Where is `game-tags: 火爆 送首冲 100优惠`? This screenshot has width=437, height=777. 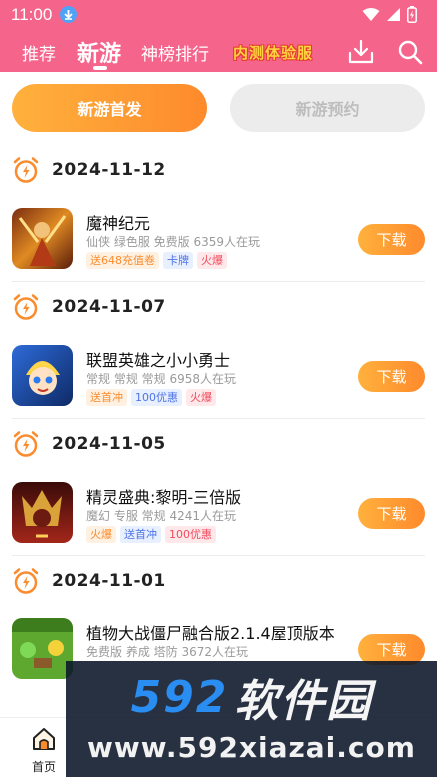
game-tags: 火爆 送首冲 100优惠 is located at coordinates (151, 534).